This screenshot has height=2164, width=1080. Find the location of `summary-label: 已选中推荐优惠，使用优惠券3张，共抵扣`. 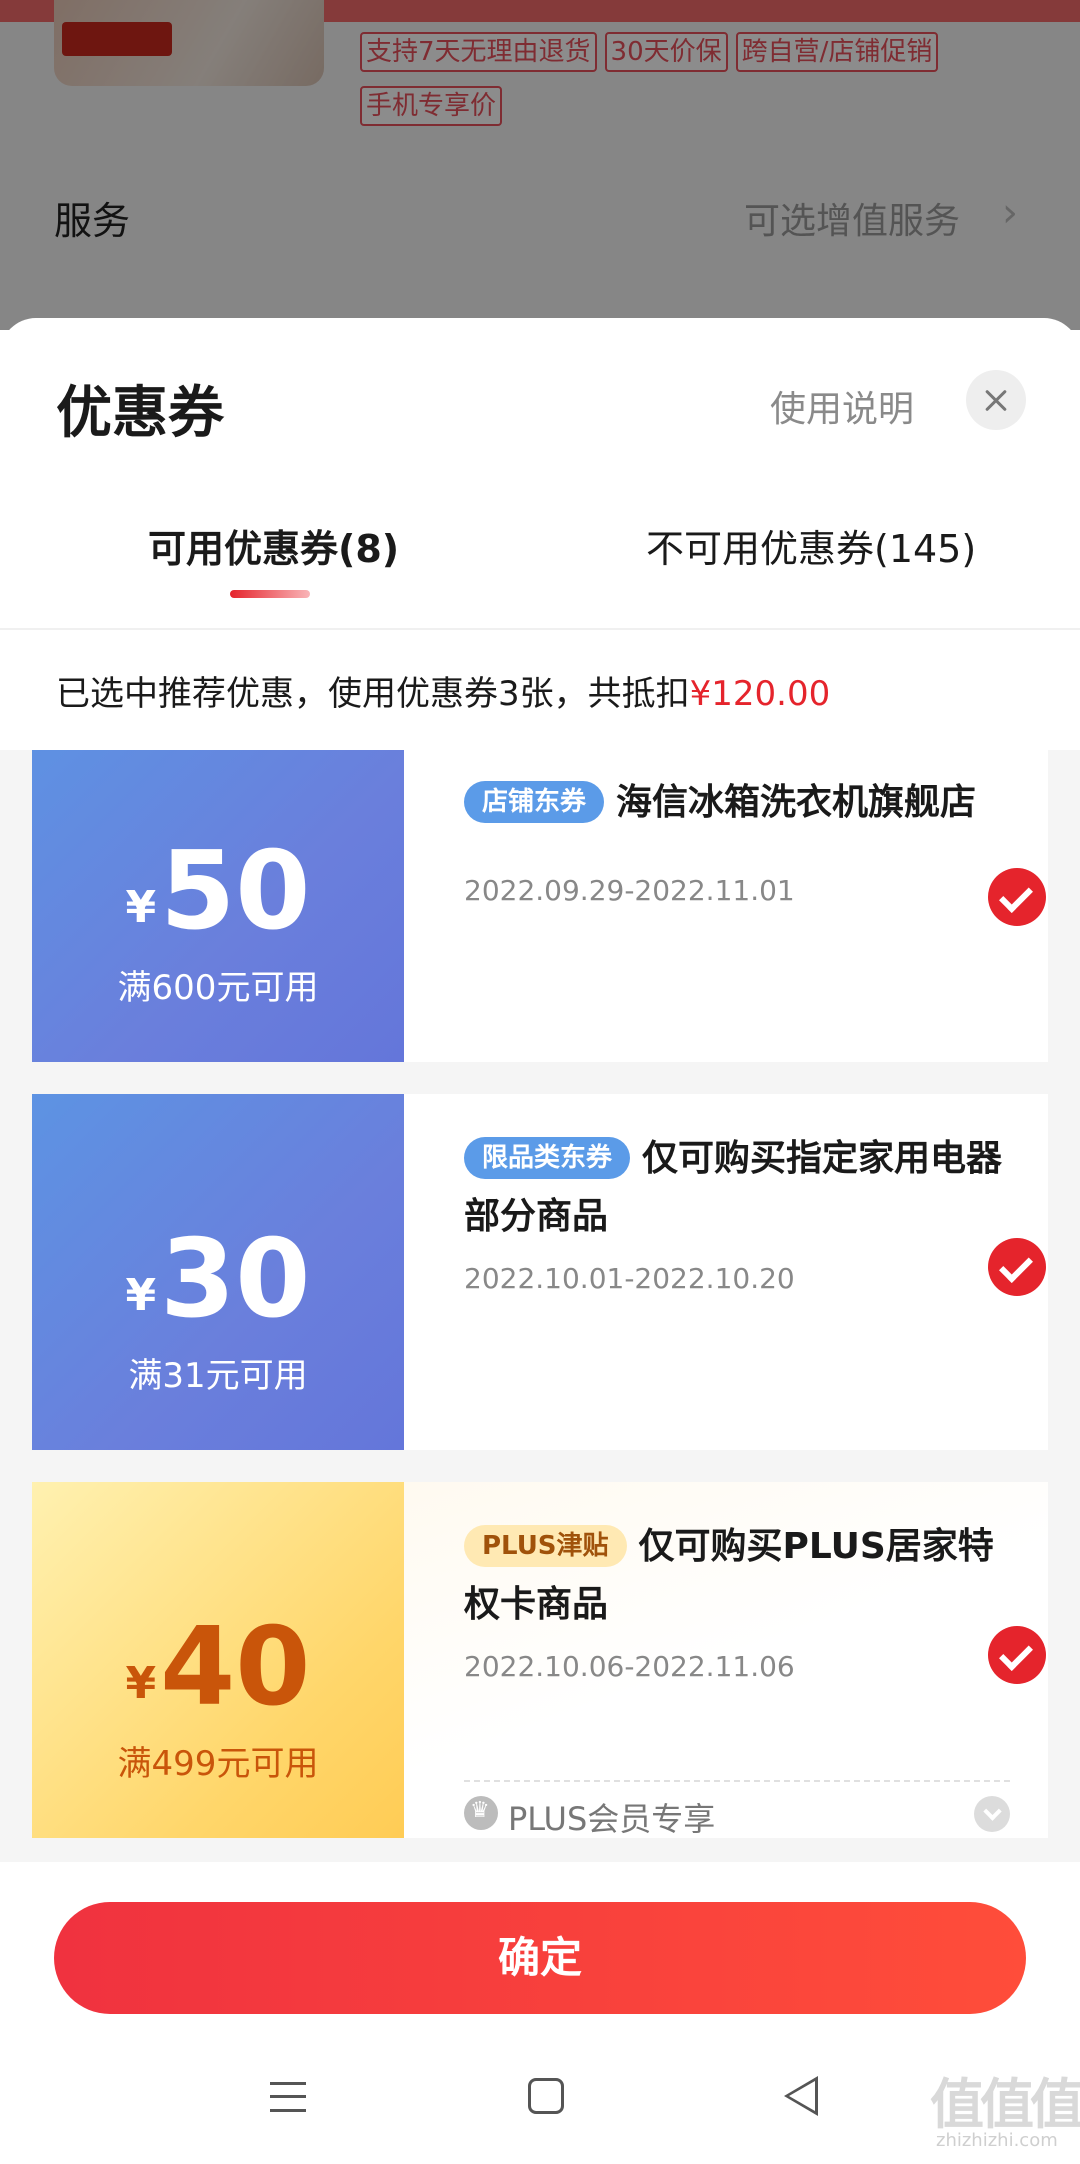

summary-label: 已选中推荐优惠，使用优惠券3张，共抵扣 is located at coordinates (373, 694).